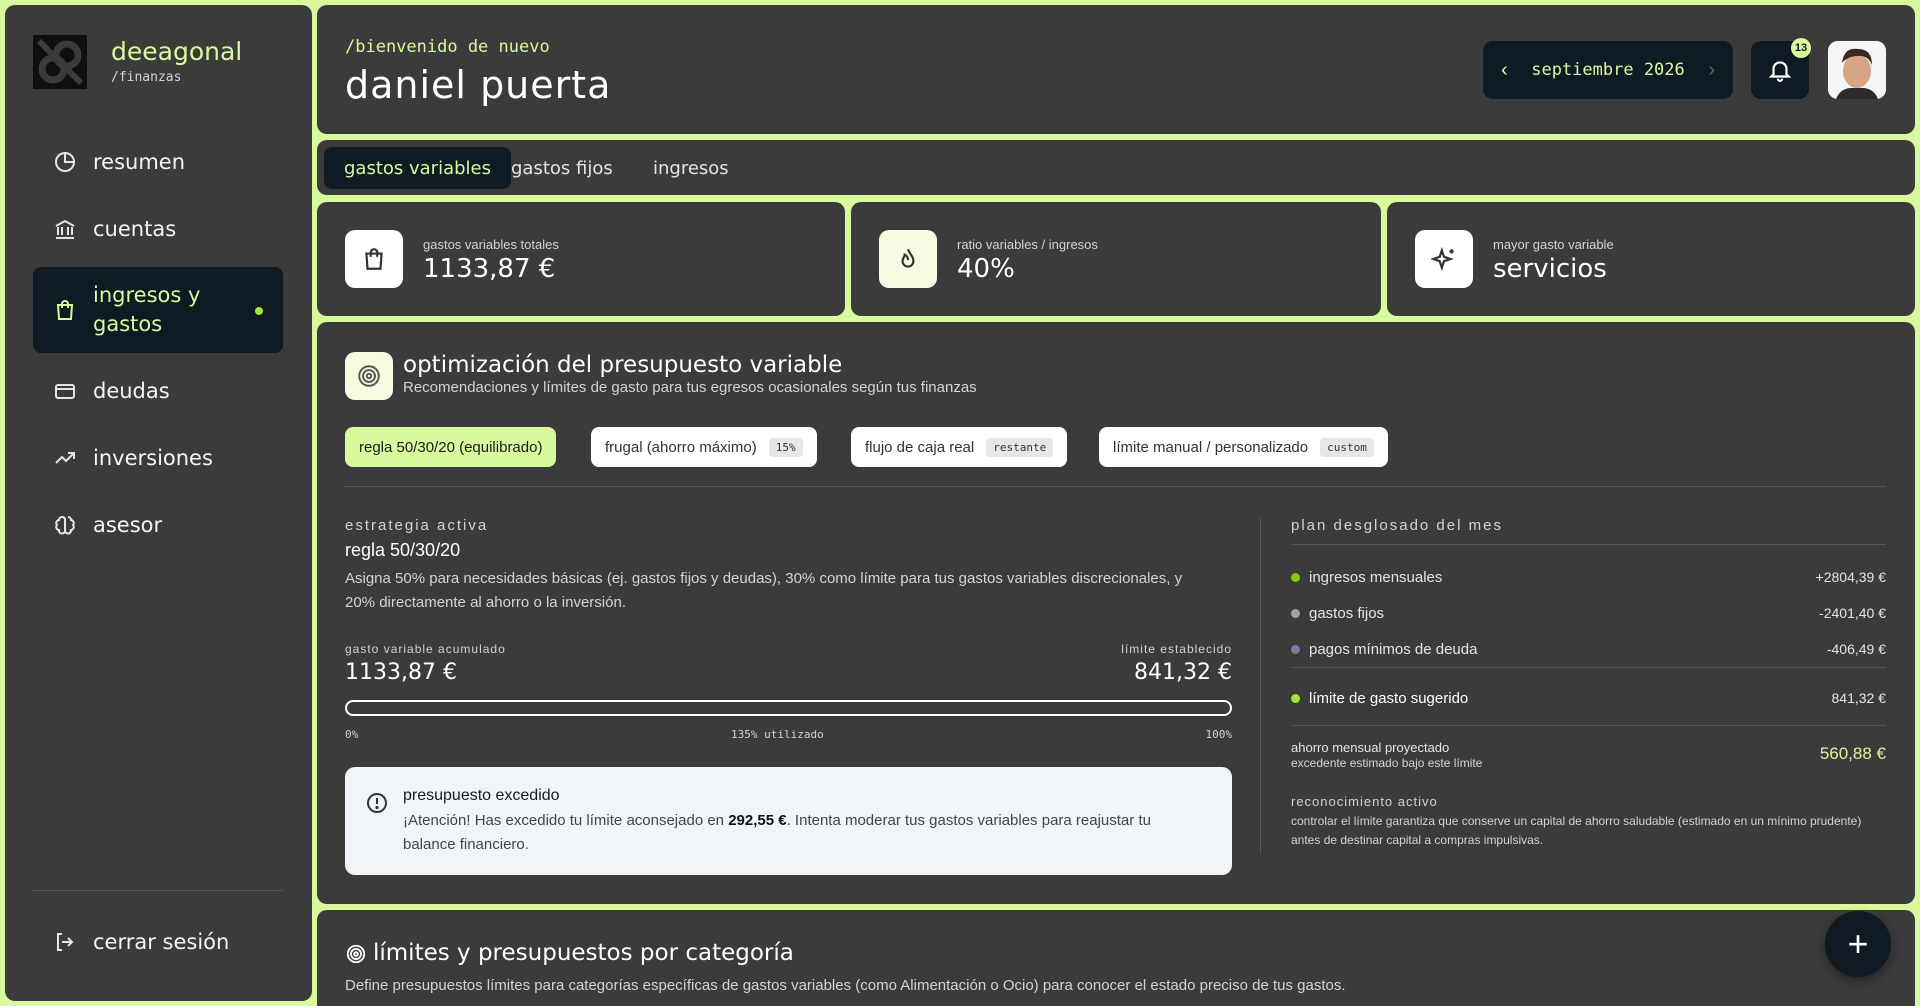 Image resolution: width=1920 pixels, height=1006 pixels. I want to click on plan-row-debt: pagos mínimos de deuda -406,49 €, so click(1588, 649).